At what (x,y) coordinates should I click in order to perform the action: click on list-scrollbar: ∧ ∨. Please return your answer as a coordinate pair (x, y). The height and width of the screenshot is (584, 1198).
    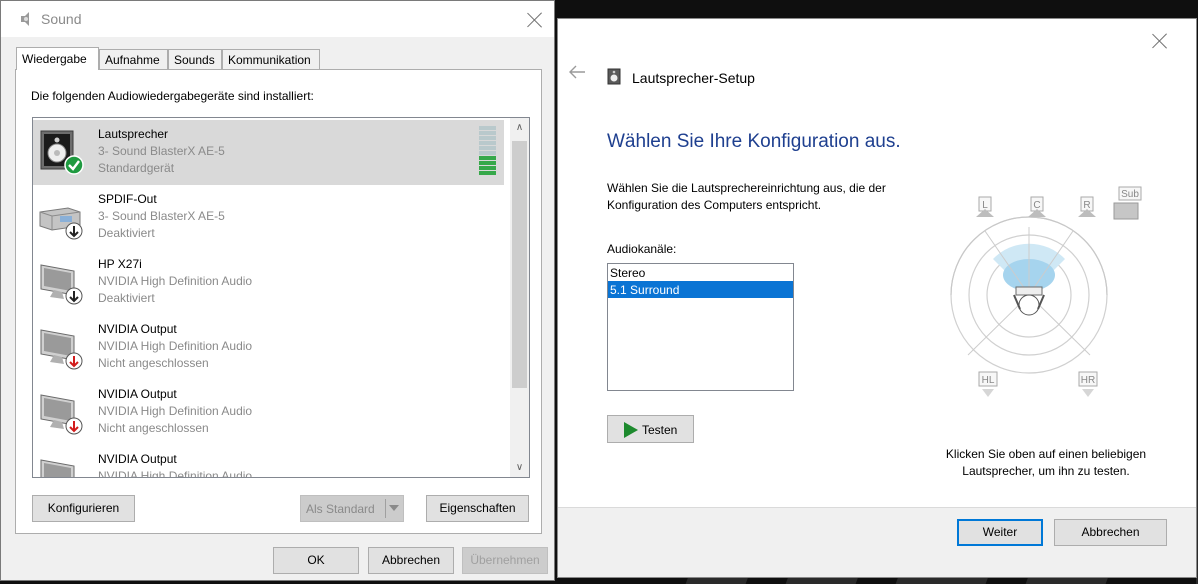
    Looking at the image, I should click on (519, 297).